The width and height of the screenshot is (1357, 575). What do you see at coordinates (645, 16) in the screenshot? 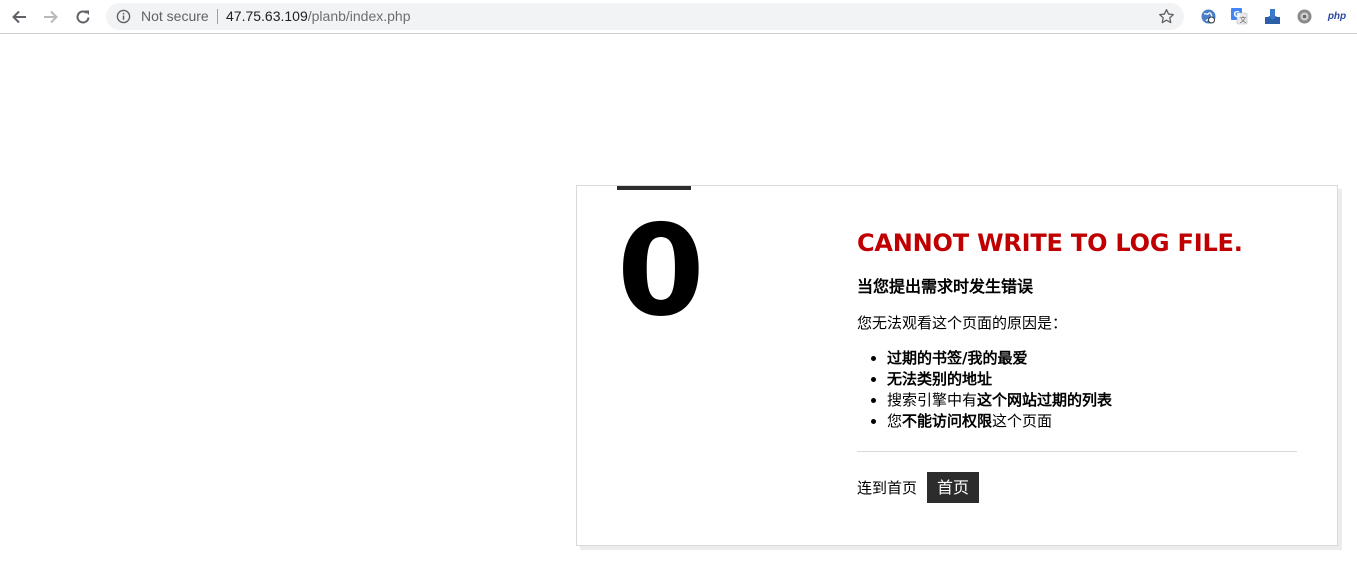
I see `address-bar: Not secure 47.75.63.109/planb/index.php` at bounding box center [645, 16].